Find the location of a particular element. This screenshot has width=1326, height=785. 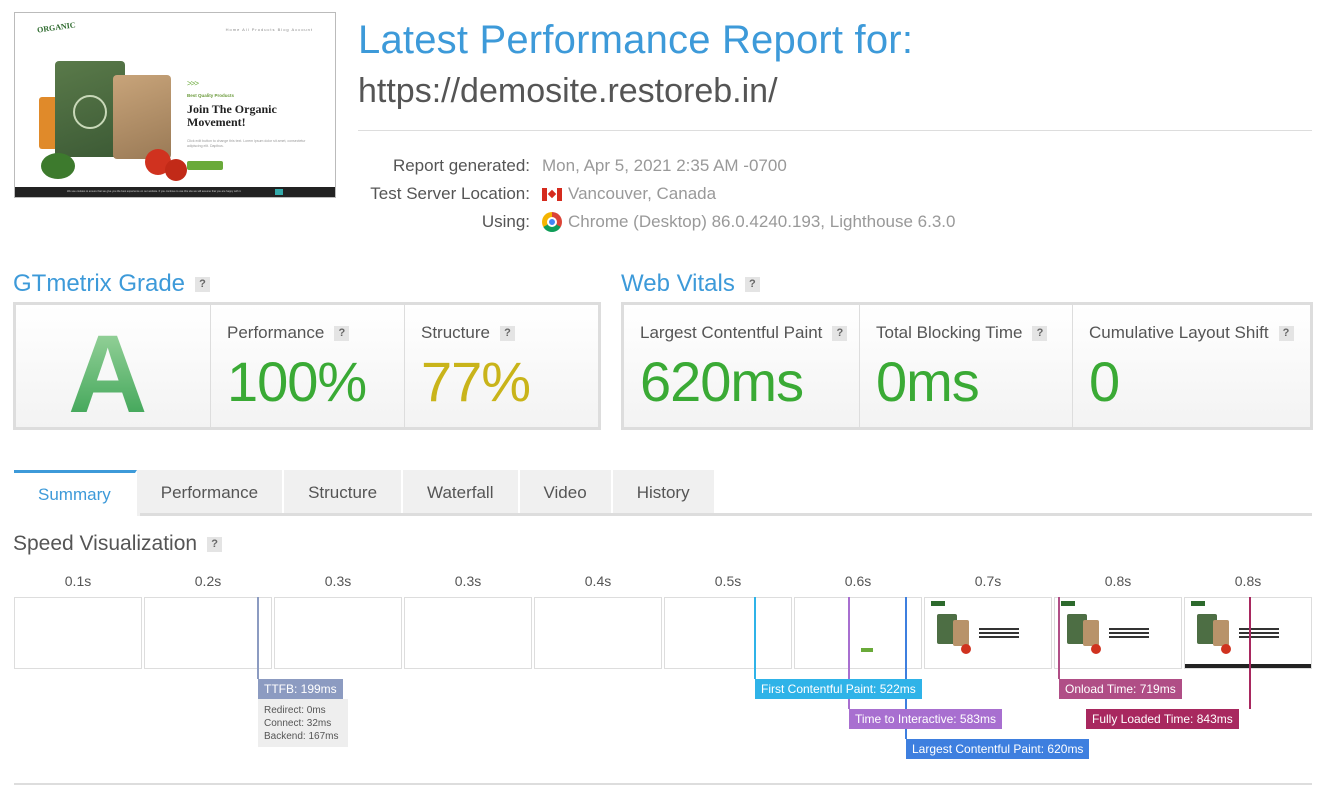

web-vitals-heading: Web Vitals ? is located at coordinates (690, 284).